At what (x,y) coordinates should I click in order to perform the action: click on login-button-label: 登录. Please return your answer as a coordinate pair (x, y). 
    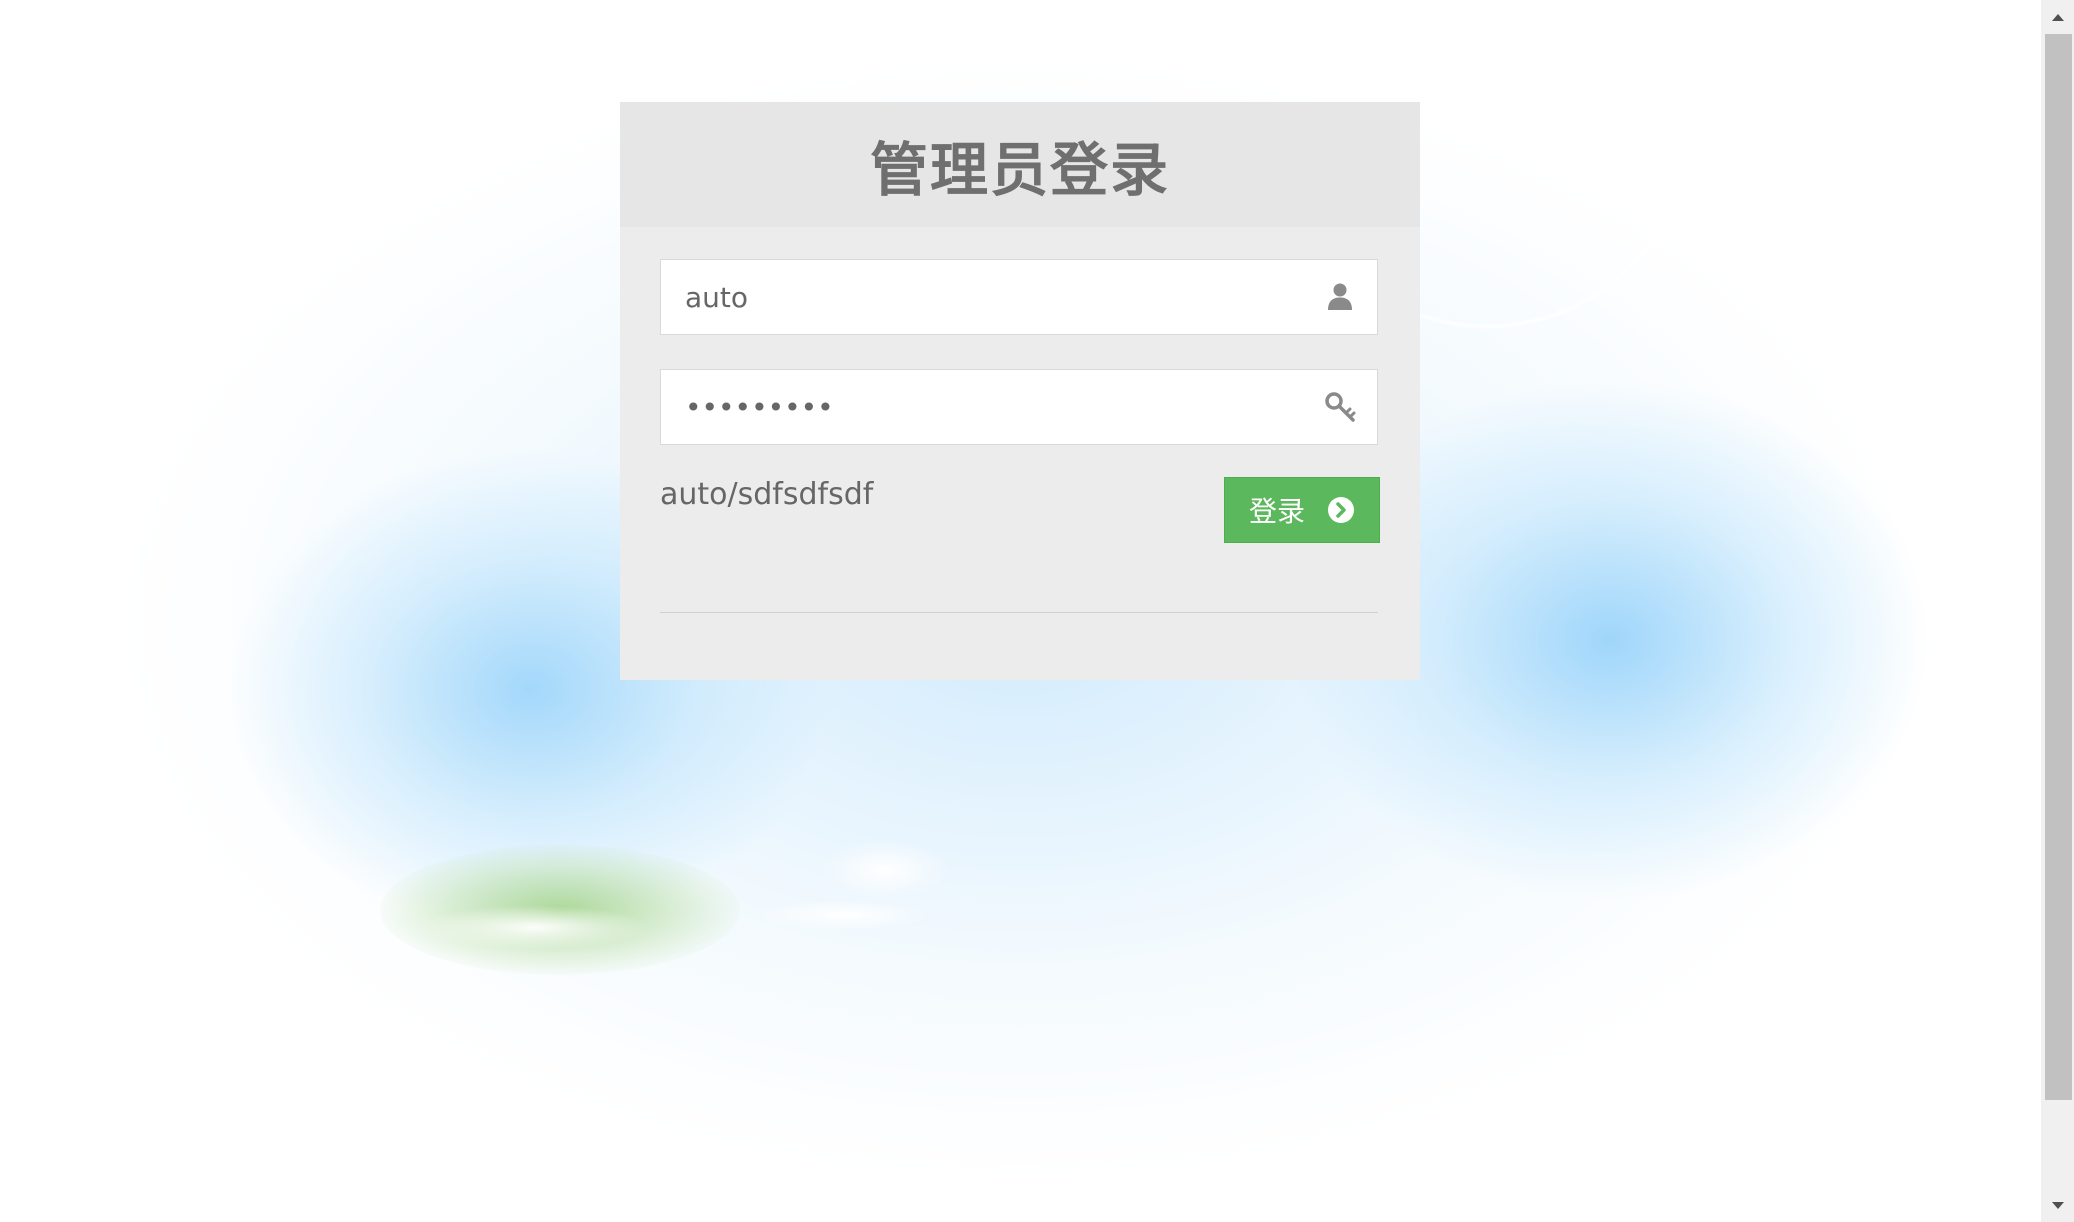
    Looking at the image, I should click on (1276, 511).